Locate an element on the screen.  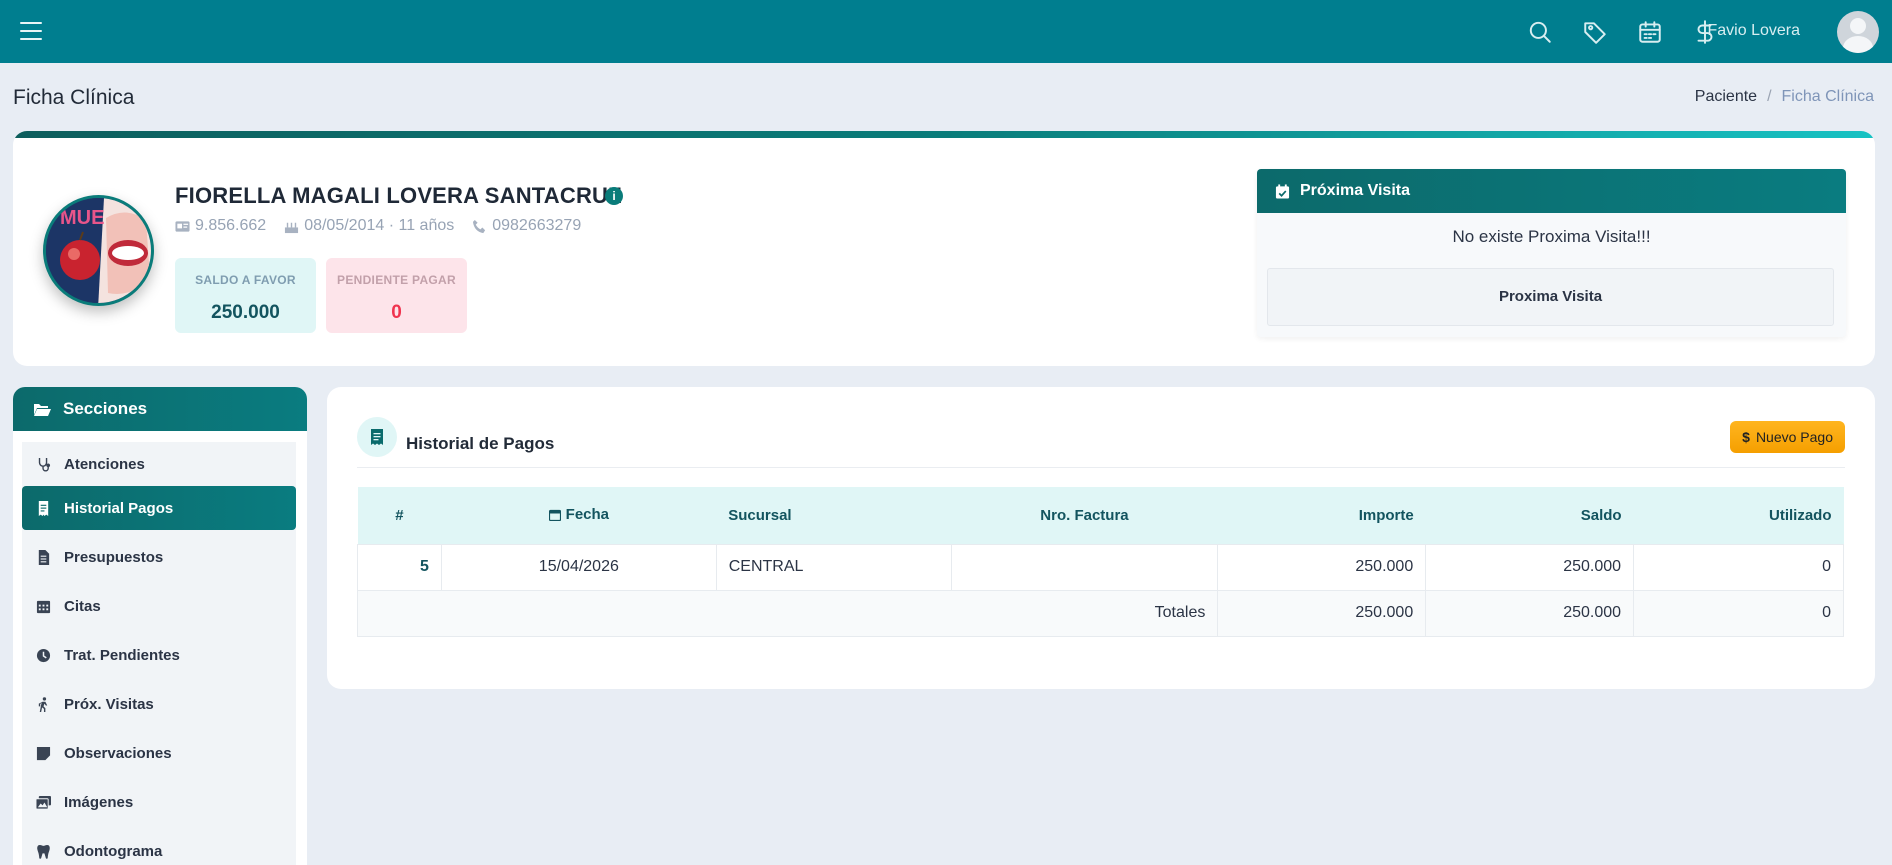
nuevo-pago-button: $ Nuevo Pago is located at coordinates (1787, 437).